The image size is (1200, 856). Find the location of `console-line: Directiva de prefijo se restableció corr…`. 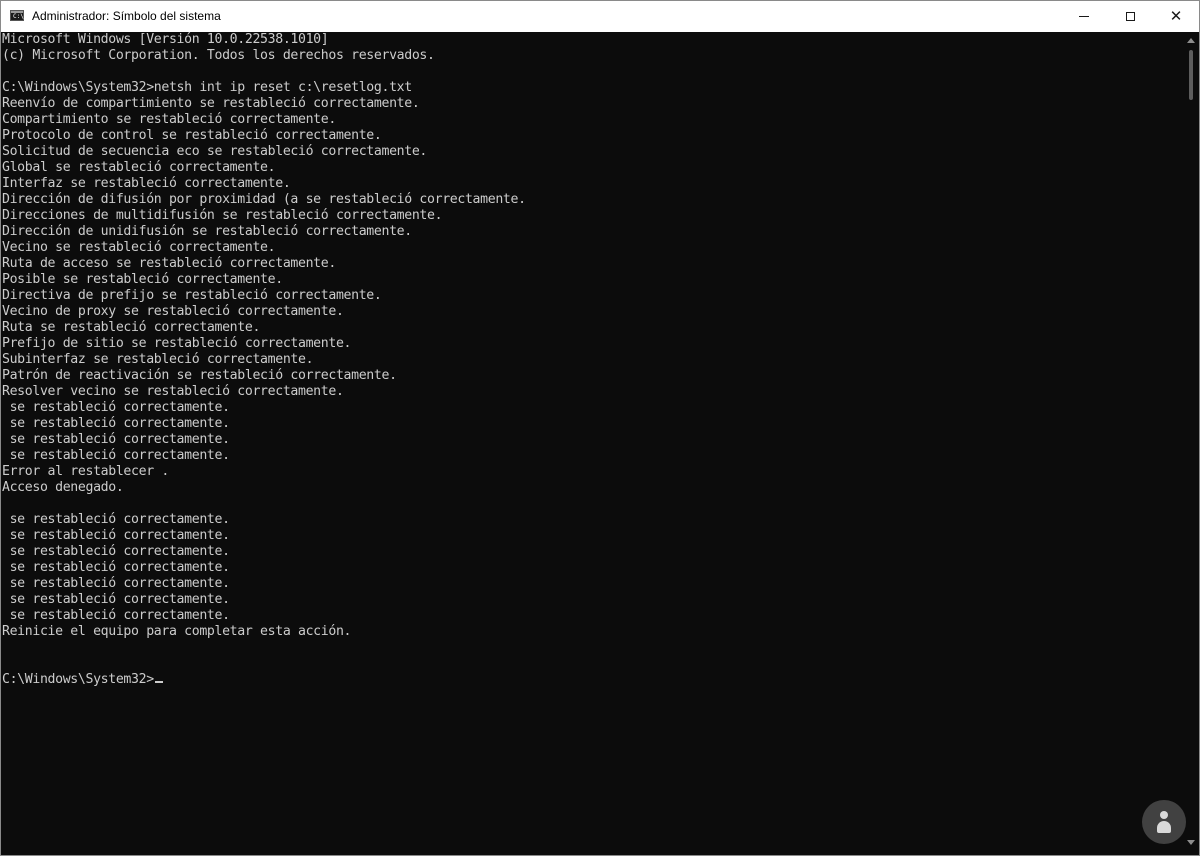

console-line: Directiva de prefijo se restableció corr… is located at coordinates (192, 295).